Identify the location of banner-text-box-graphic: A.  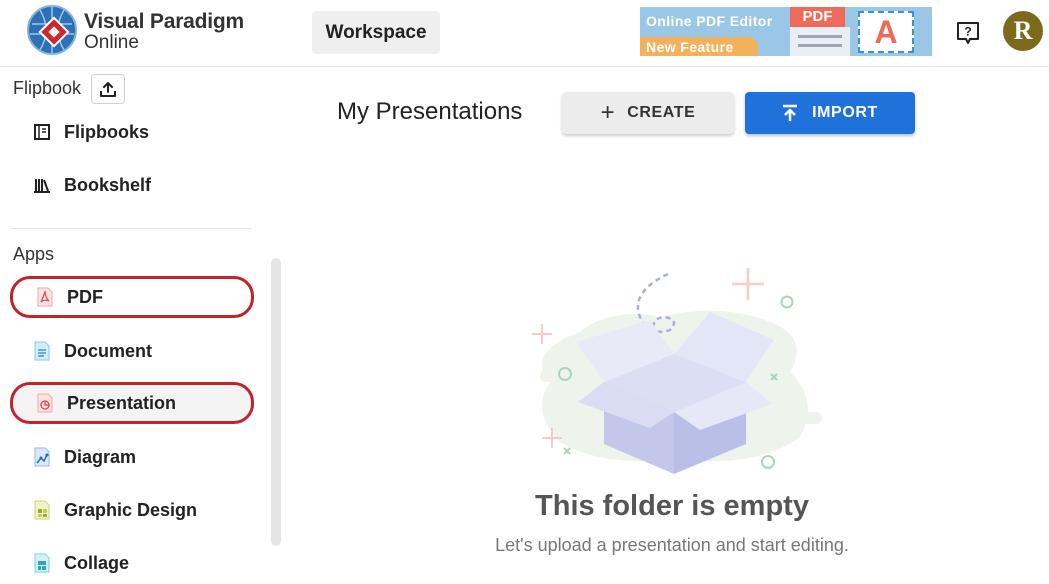
(886, 32).